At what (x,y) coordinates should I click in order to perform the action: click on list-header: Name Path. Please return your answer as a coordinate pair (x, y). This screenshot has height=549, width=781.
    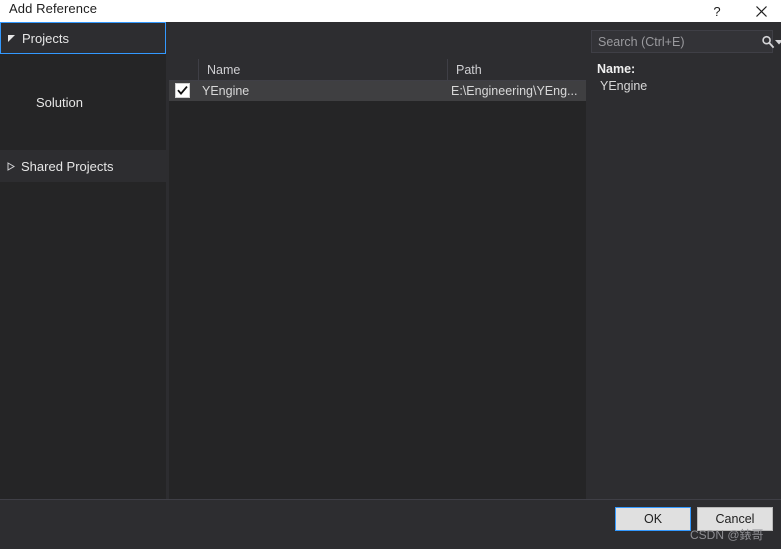
    Looking at the image, I should click on (377, 70).